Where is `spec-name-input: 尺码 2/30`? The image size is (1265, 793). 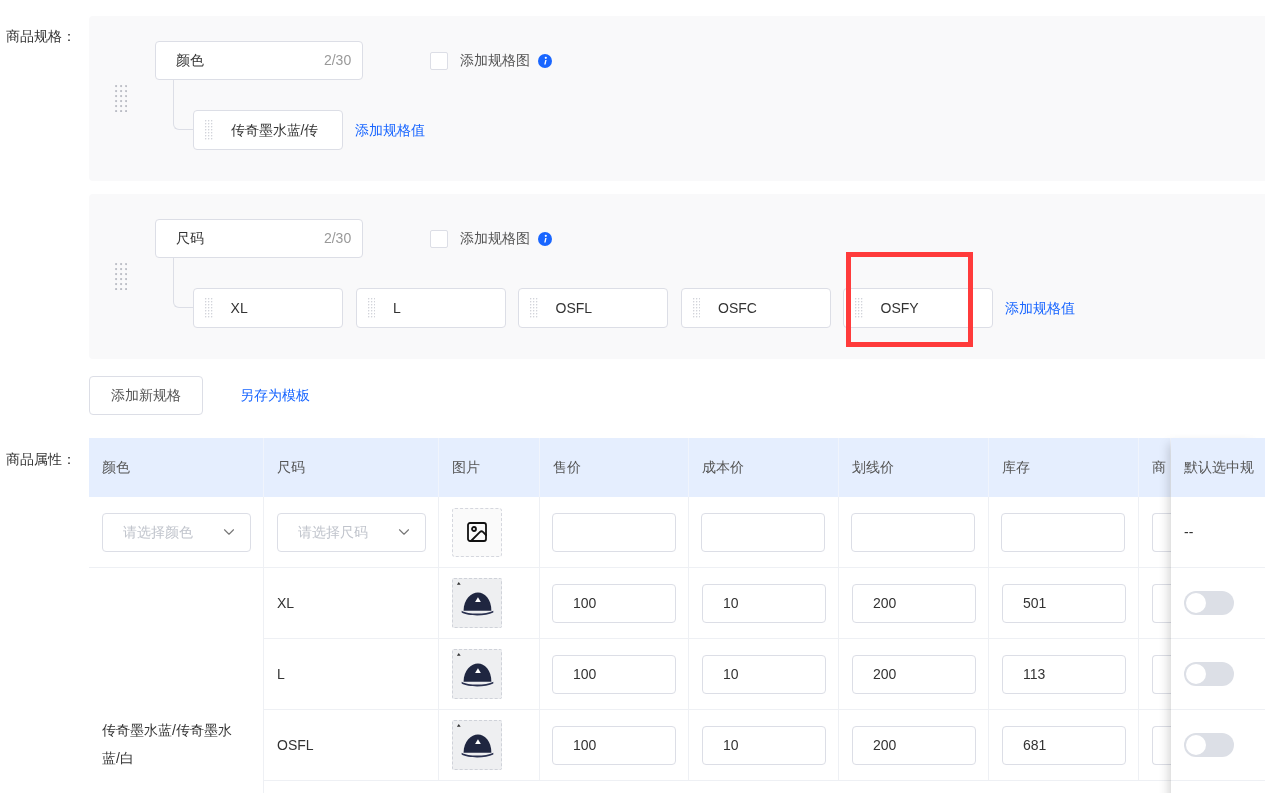
spec-name-input: 尺码 2/30 is located at coordinates (259, 238).